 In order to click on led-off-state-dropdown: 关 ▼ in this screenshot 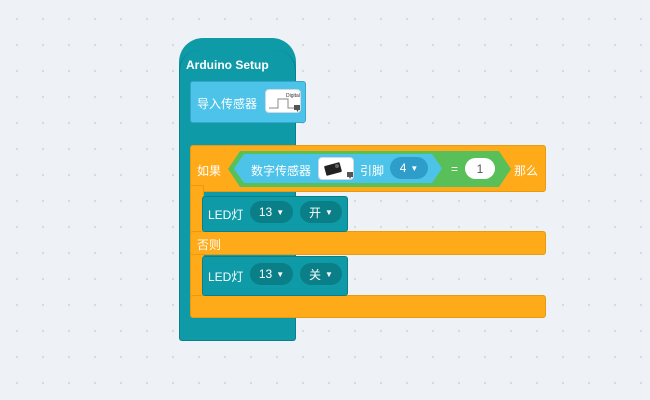, I will do `click(321, 274)`.